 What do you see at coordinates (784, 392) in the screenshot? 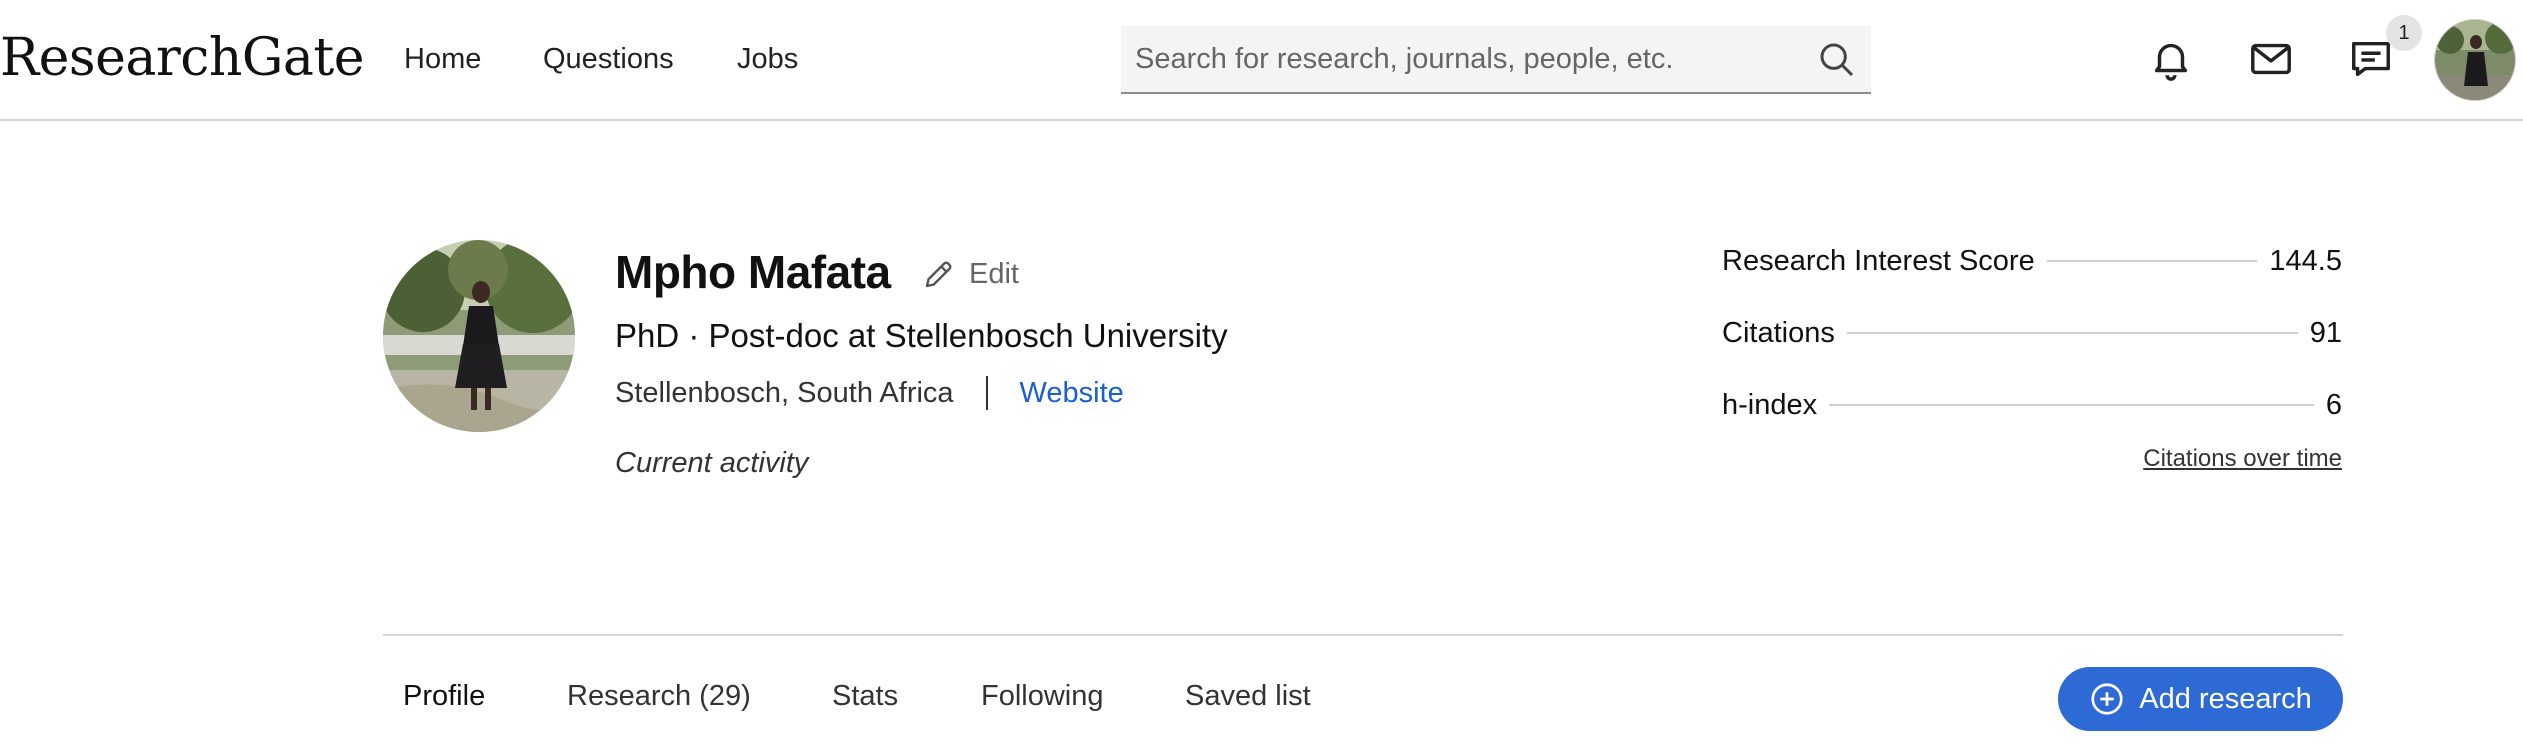
I see `location-text: Stellenbosch, South Africa` at bounding box center [784, 392].